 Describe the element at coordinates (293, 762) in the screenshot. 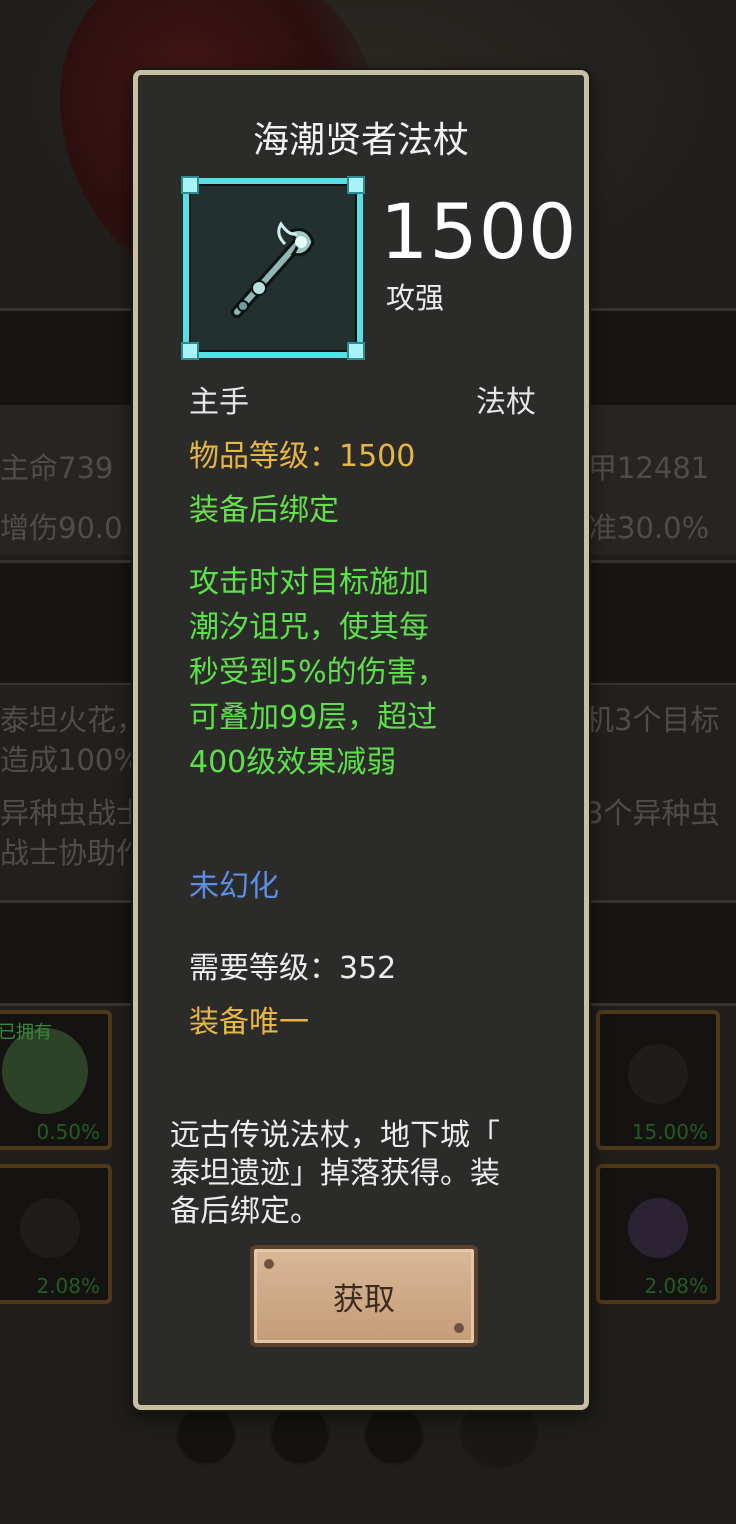

I see `effect-line: 400级效果减弱` at that location.